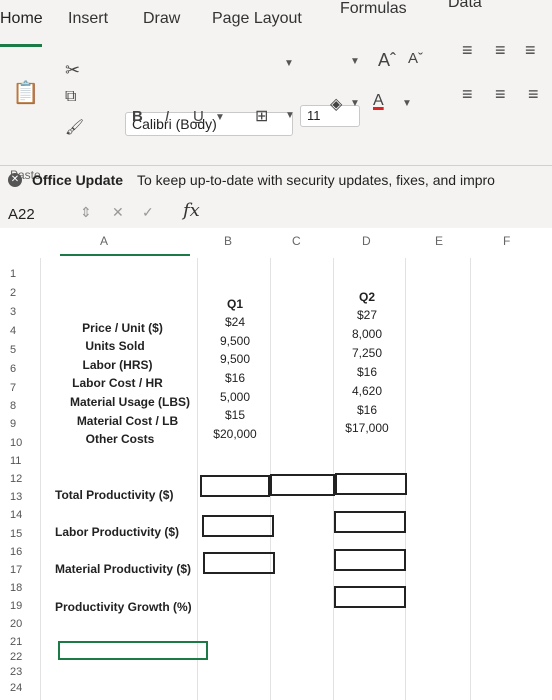  I want to click on cell-q2-material-cost: $16, so click(367, 410).